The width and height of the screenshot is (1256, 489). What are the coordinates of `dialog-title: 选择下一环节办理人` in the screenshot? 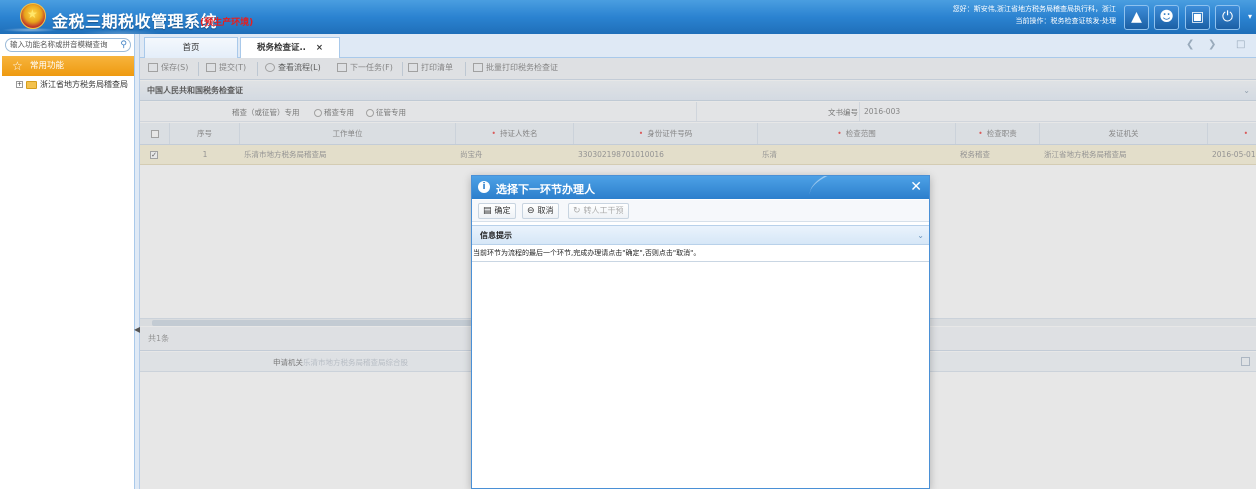 It's located at (545, 189).